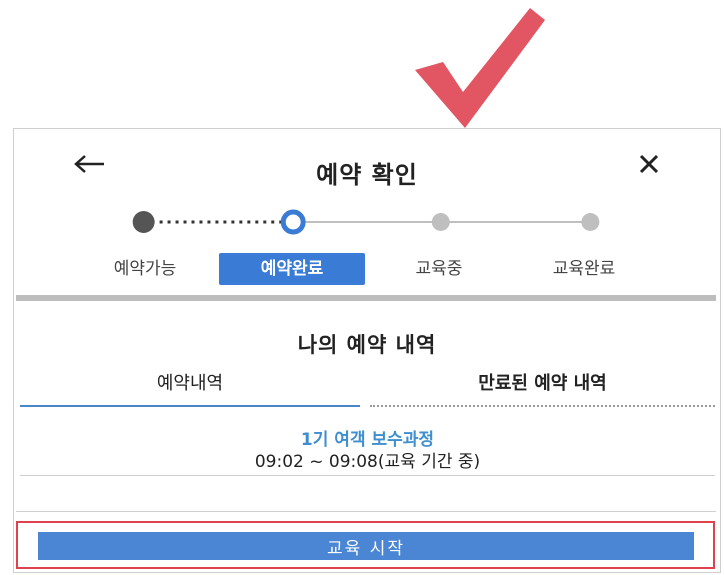 Image resolution: width=724 pixels, height=575 pixels. What do you see at coordinates (293, 222) in the screenshot?
I see `step-dot-reserved` at bounding box center [293, 222].